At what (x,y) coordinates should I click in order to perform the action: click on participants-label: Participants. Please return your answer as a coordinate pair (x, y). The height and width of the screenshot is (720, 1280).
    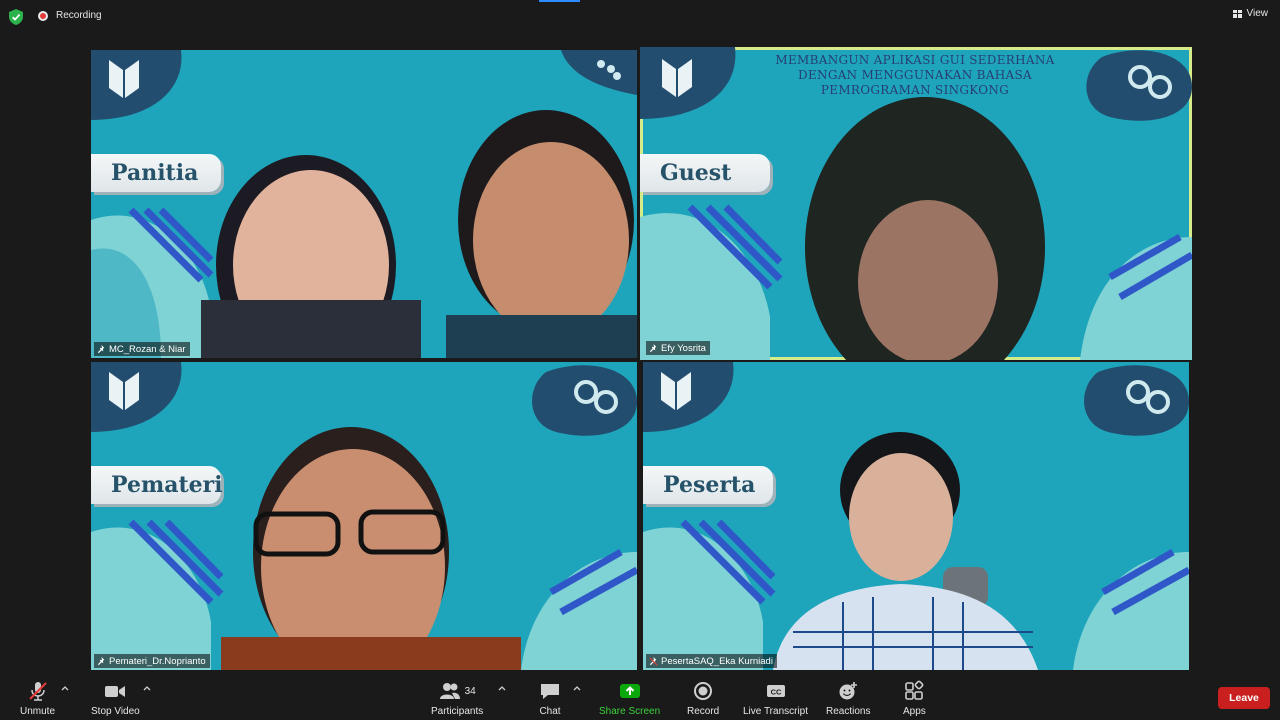
    Looking at the image, I should click on (457, 711).